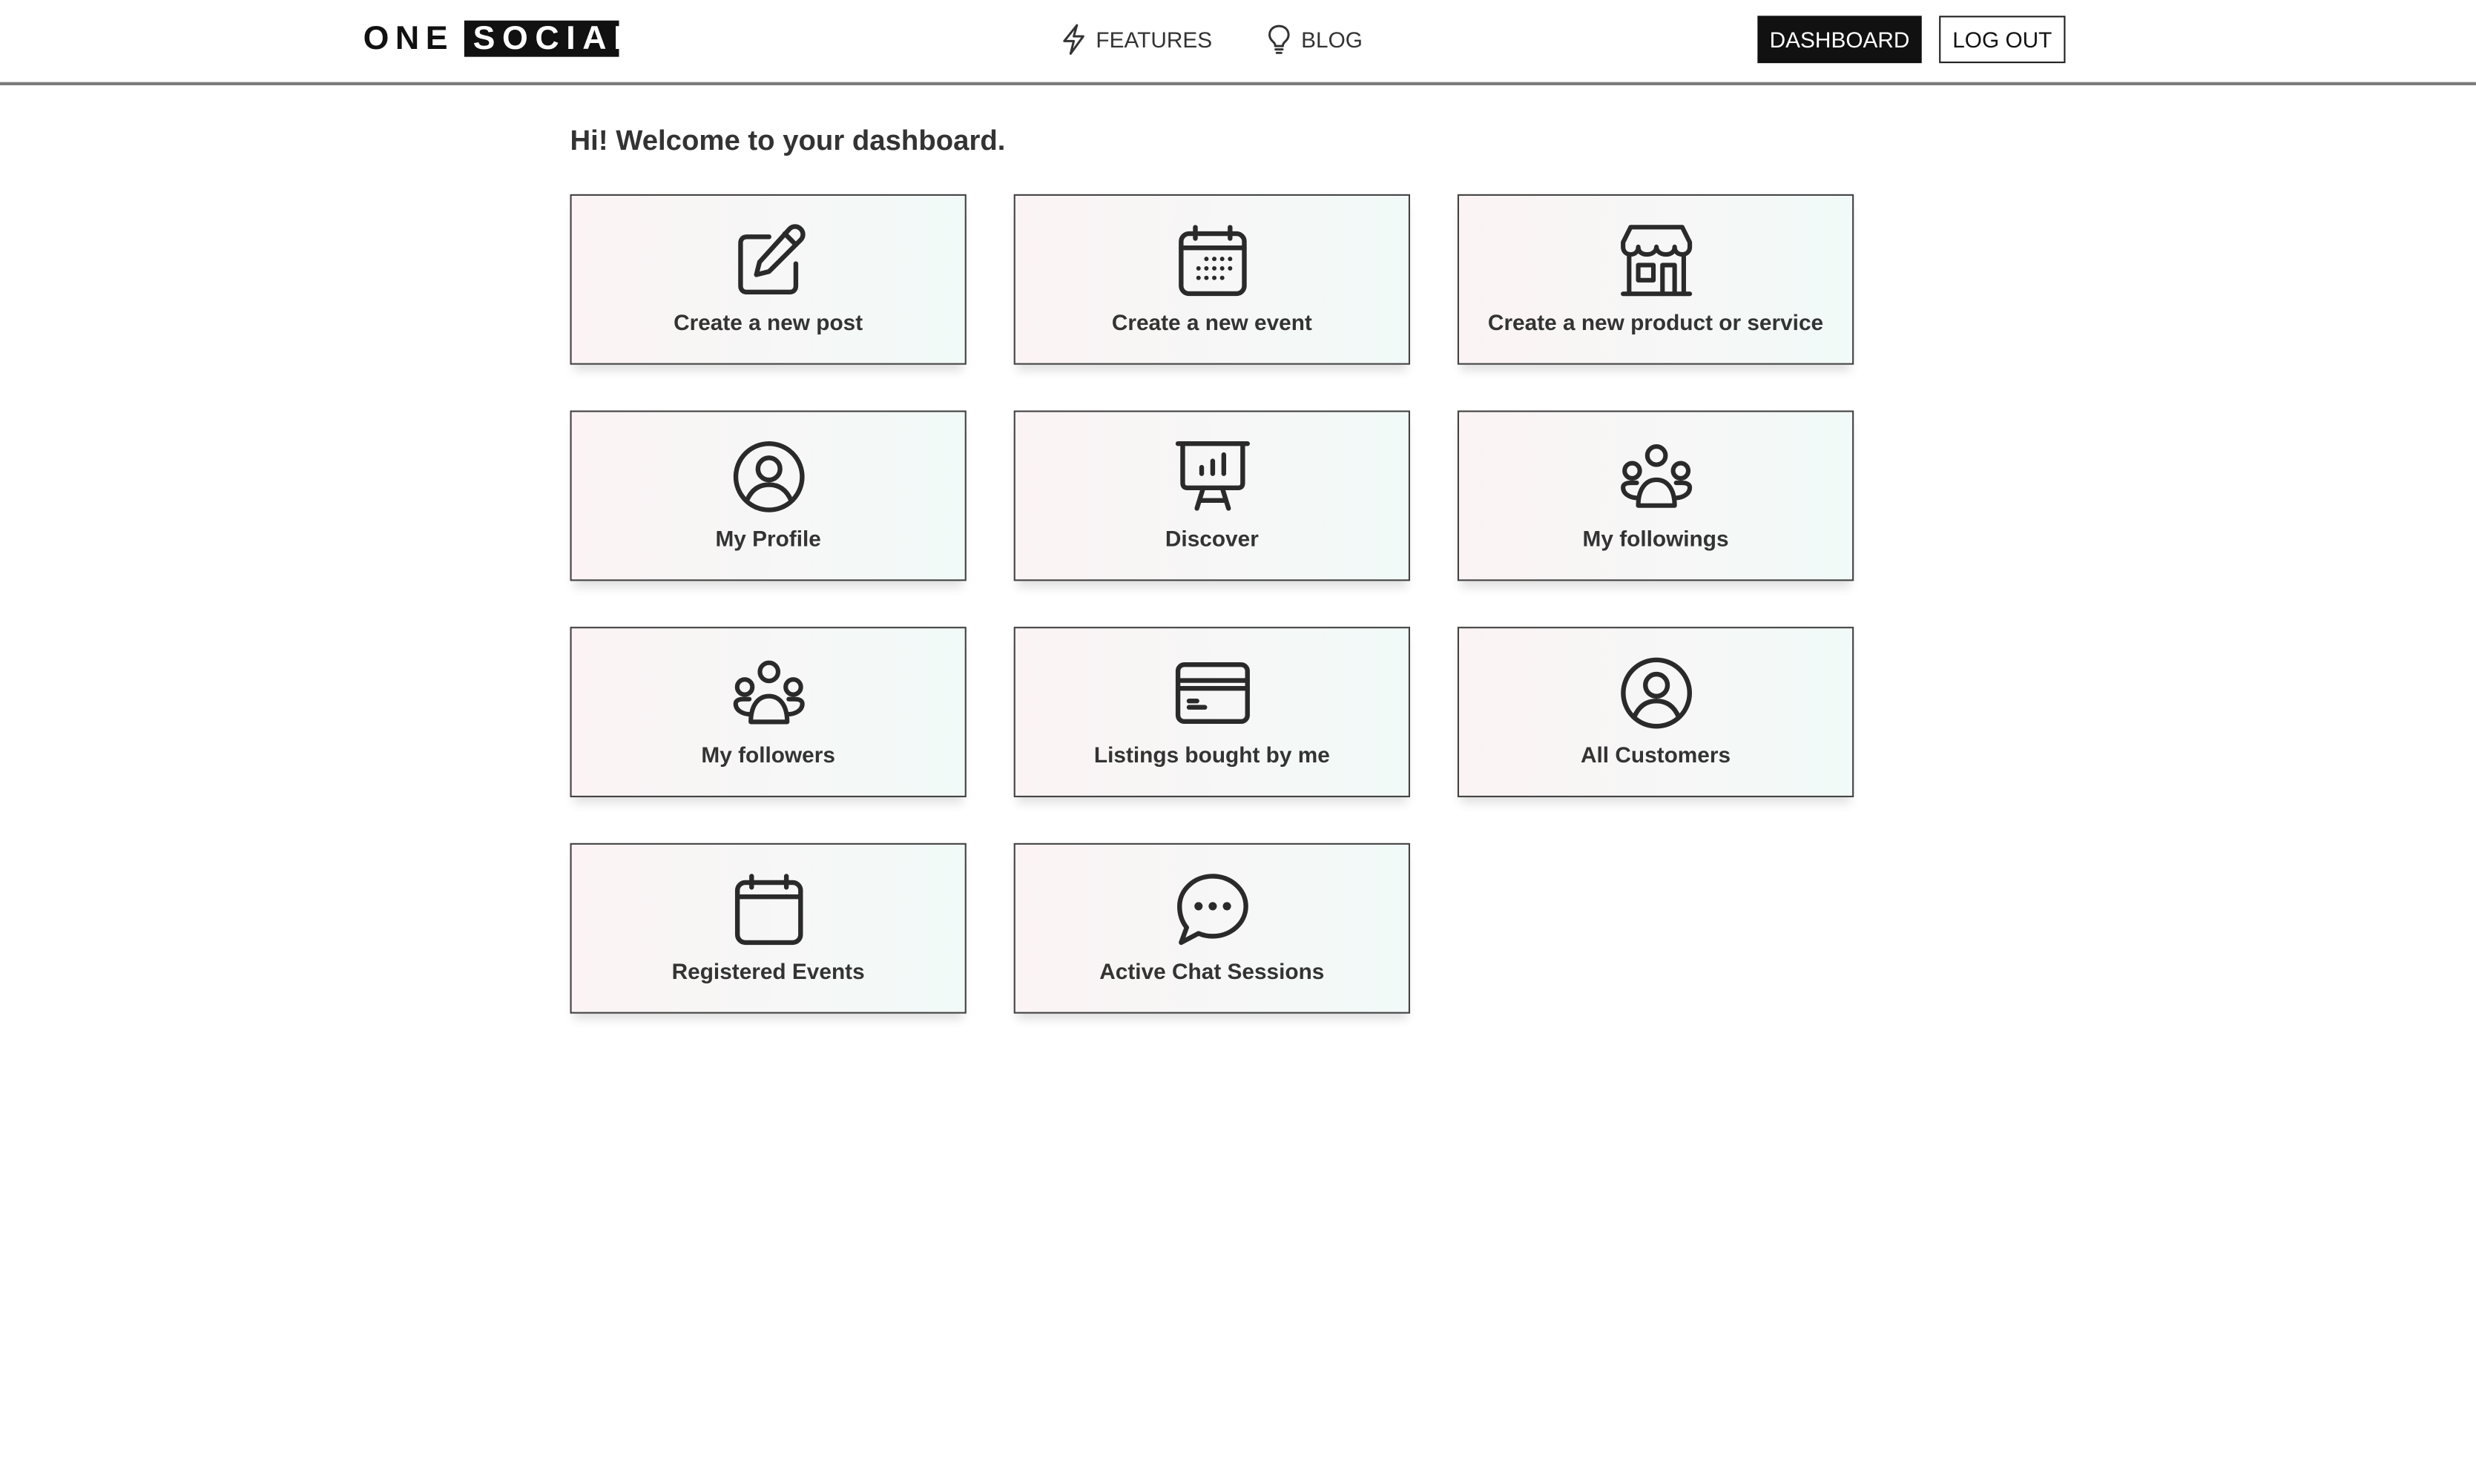 The image size is (2476, 1484). Describe the element at coordinates (1839, 40) in the screenshot. I see `dashboard-button: DASHBOARD` at that location.